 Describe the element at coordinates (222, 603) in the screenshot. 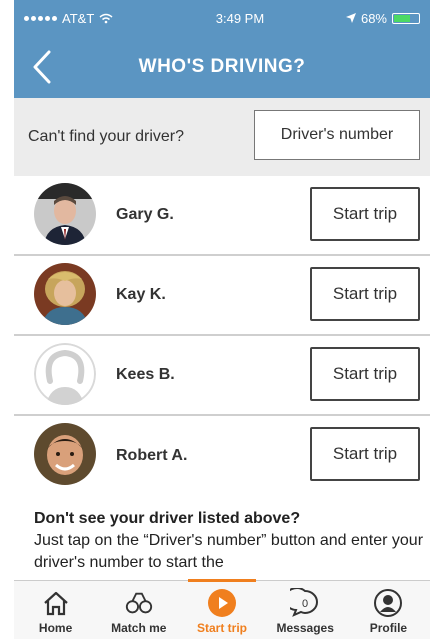

I see `play-icon` at that location.